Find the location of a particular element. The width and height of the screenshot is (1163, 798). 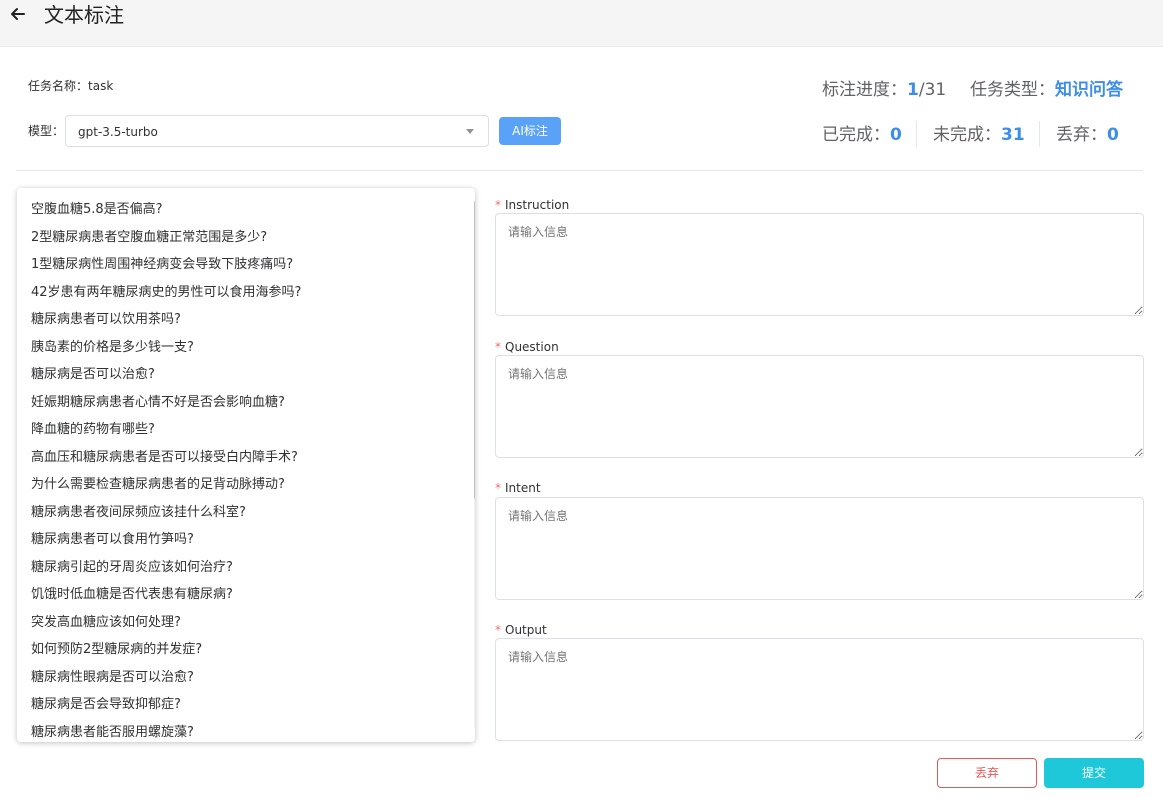

output-input is located at coordinates (819, 689).